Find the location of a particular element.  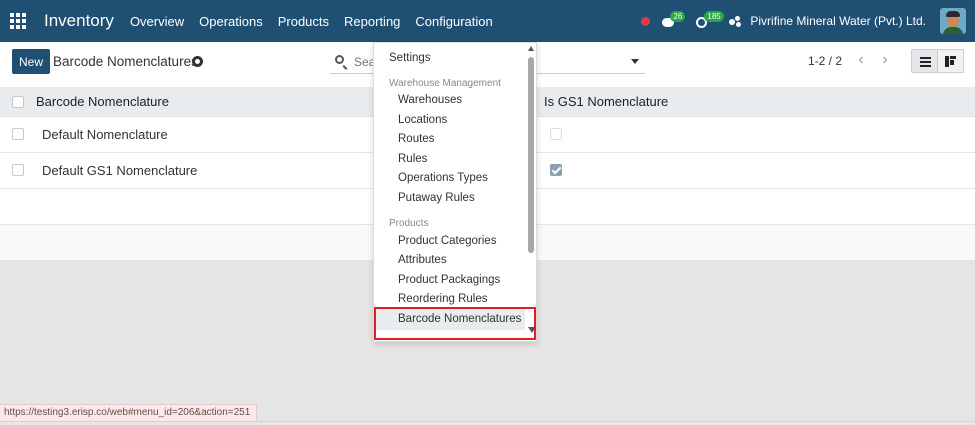

gear-icon is located at coordinates (197, 61).